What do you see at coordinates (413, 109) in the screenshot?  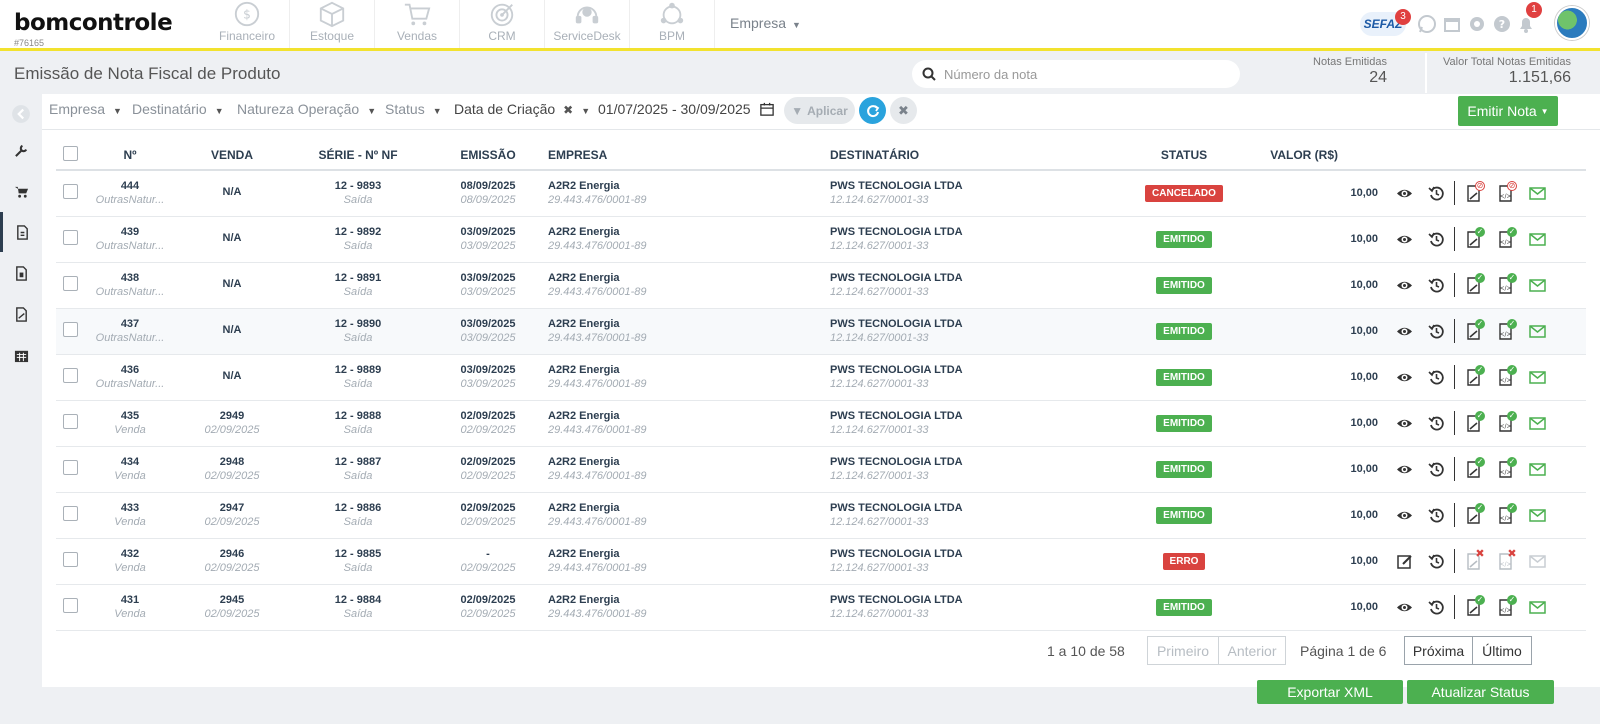 I see `filter-status: Status ▼` at bounding box center [413, 109].